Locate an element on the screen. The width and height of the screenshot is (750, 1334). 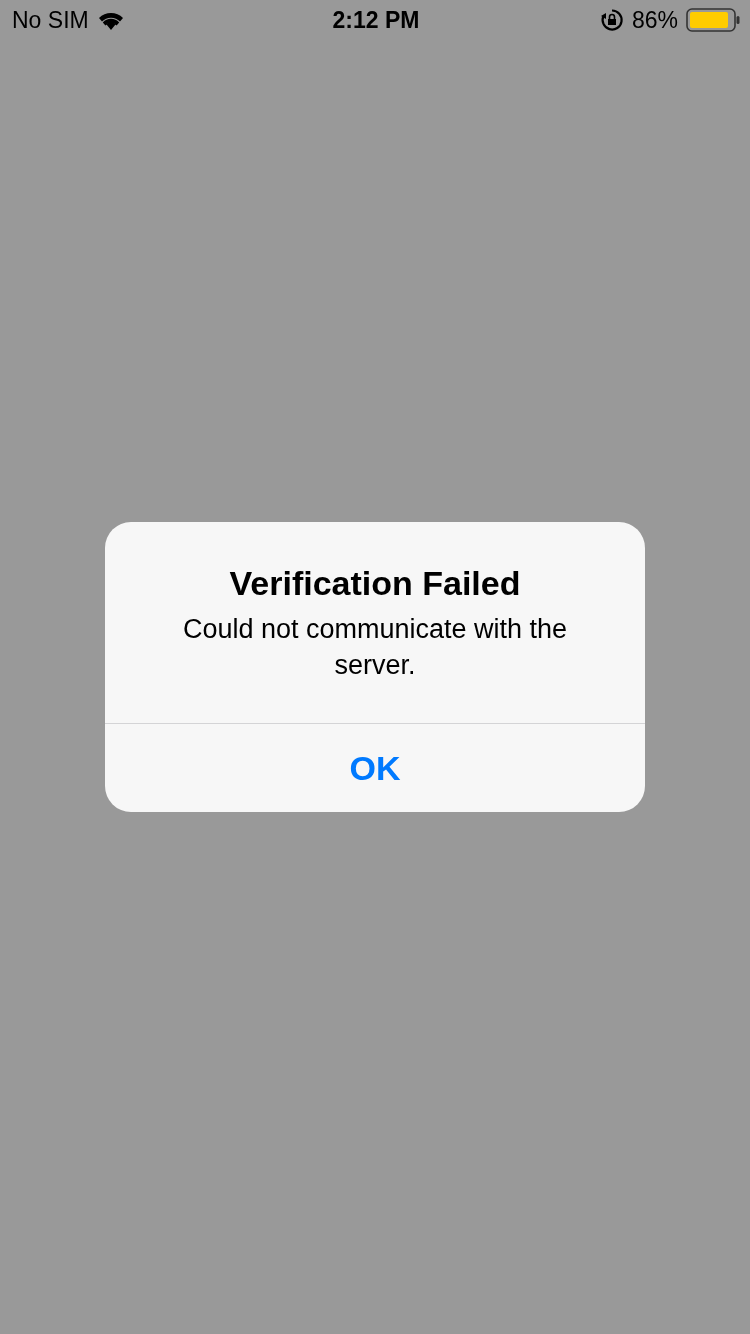
ok-button: OK is located at coordinates (375, 767).